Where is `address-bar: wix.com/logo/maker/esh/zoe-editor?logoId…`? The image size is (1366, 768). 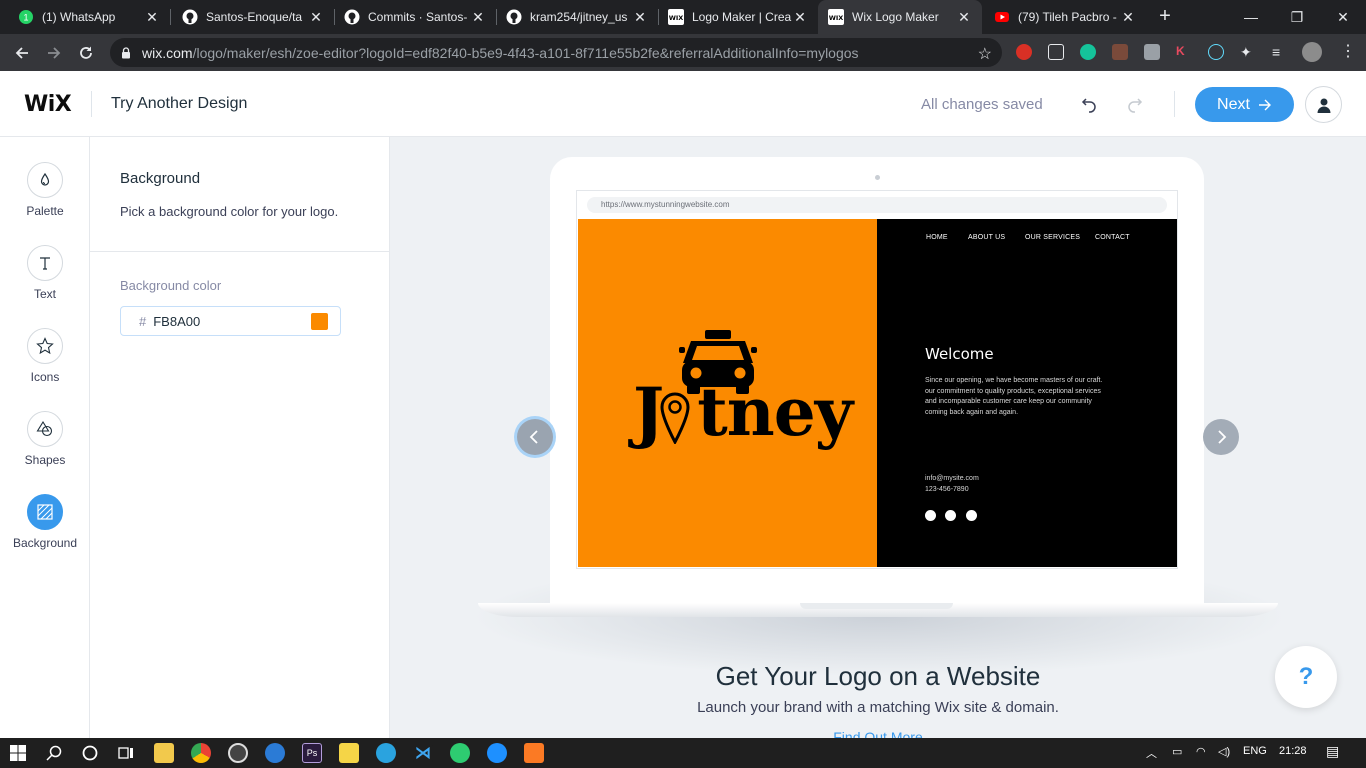
address-bar: wix.com/logo/maker/esh/zoe-editor?logoId… is located at coordinates (556, 52).